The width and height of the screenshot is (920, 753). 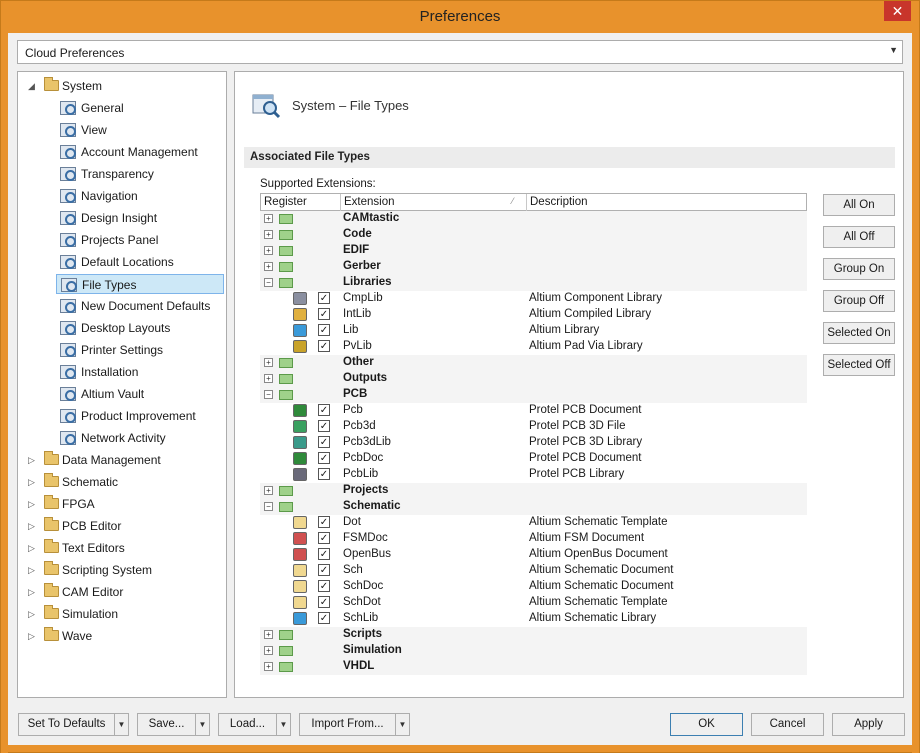 What do you see at coordinates (122, 86) in the screenshot?
I see `tree-item-system: ◢ System` at bounding box center [122, 86].